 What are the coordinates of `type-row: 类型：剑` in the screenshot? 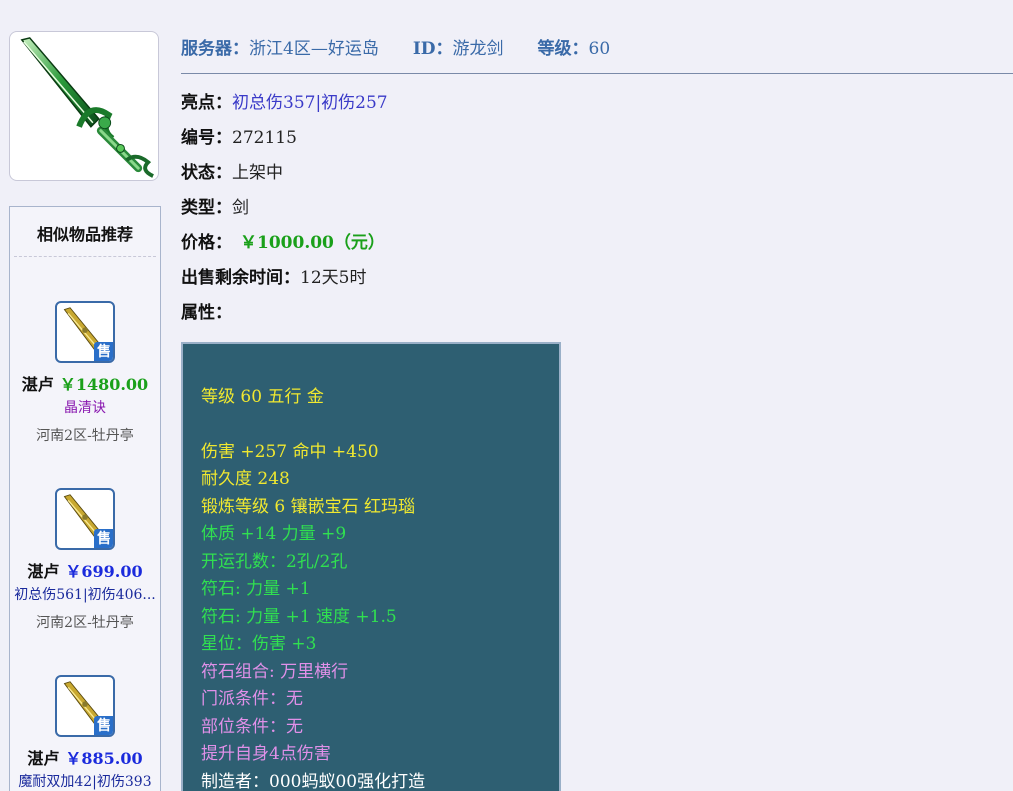 It's located at (215, 205).